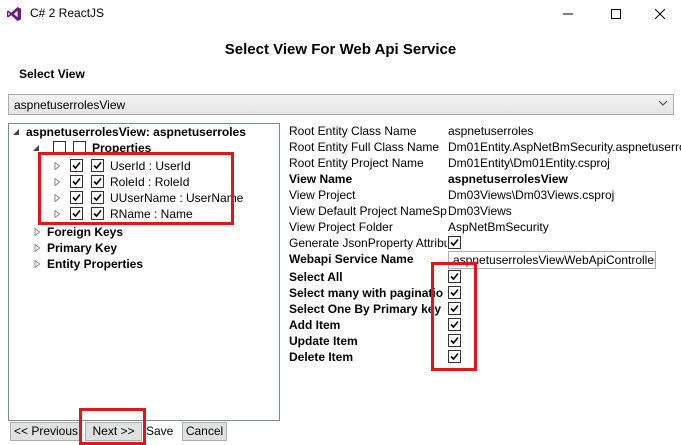 The width and height of the screenshot is (681, 445). Describe the element at coordinates (508, 179) in the screenshot. I see `view-name-value: aspnetuserrolesView` at that location.